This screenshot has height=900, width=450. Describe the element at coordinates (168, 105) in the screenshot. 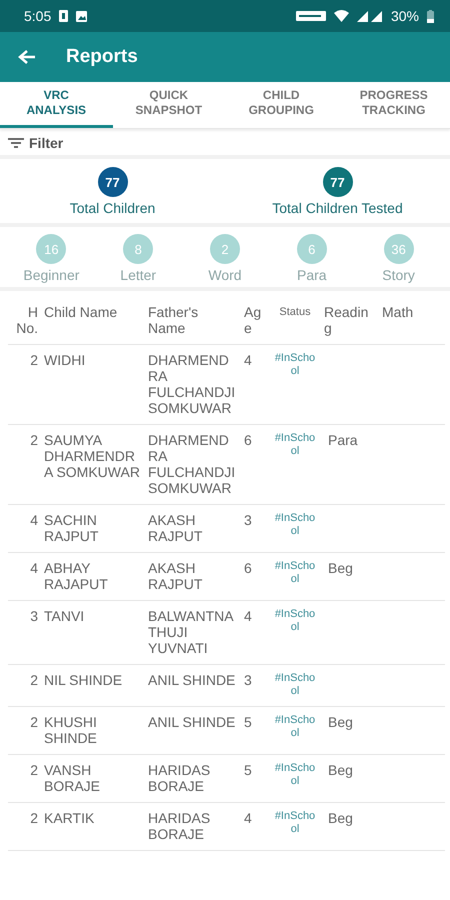

I see `tab: QUICK SNAPSHOT` at that location.